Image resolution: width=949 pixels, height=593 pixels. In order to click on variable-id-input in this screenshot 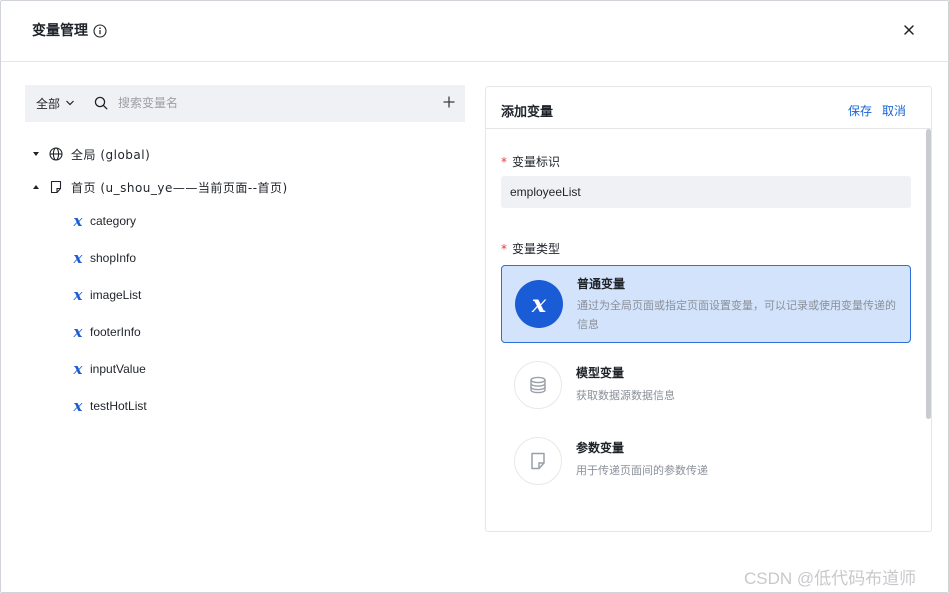, I will do `click(706, 192)`.